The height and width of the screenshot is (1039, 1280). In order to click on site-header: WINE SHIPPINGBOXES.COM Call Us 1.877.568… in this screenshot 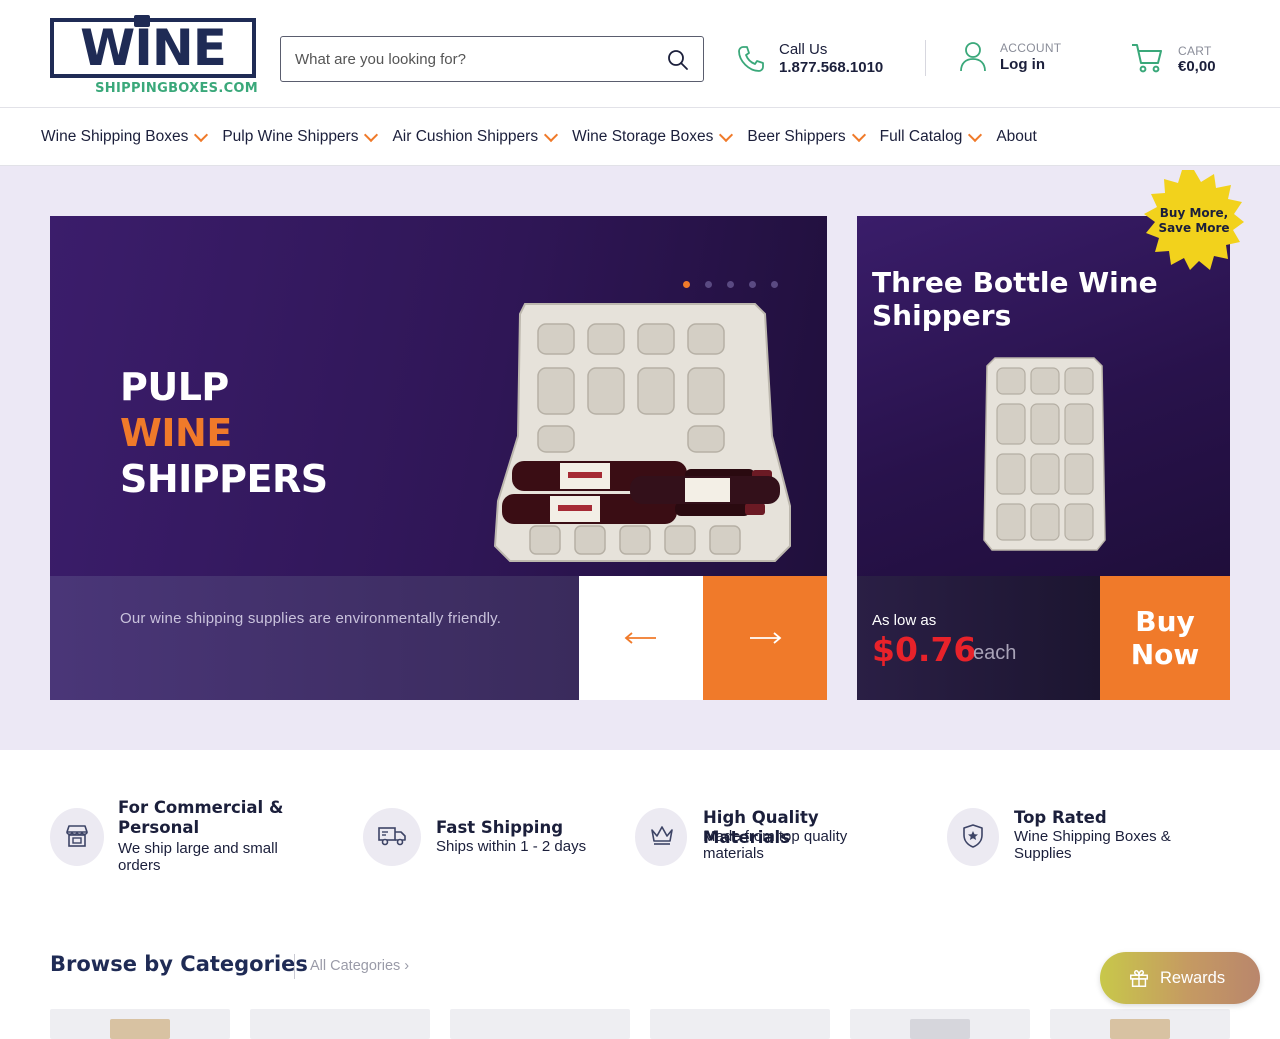, I will do `click(640, 54)`.